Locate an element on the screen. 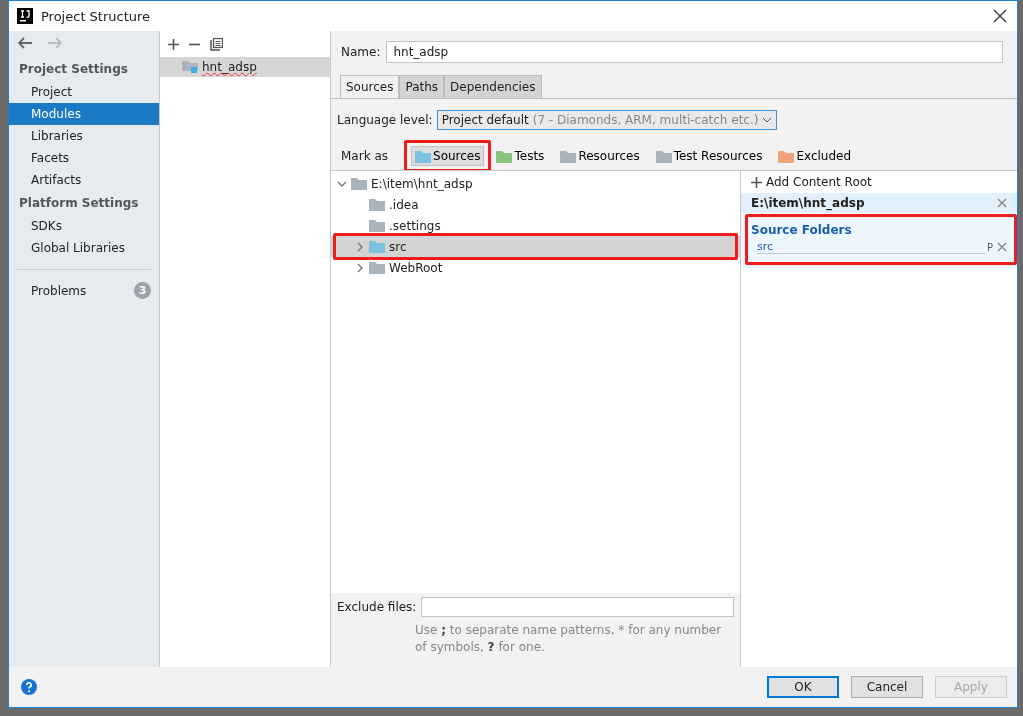 This screenshot has width=1023, height=716. module-folder-icon is located at coordinates (190, 67).